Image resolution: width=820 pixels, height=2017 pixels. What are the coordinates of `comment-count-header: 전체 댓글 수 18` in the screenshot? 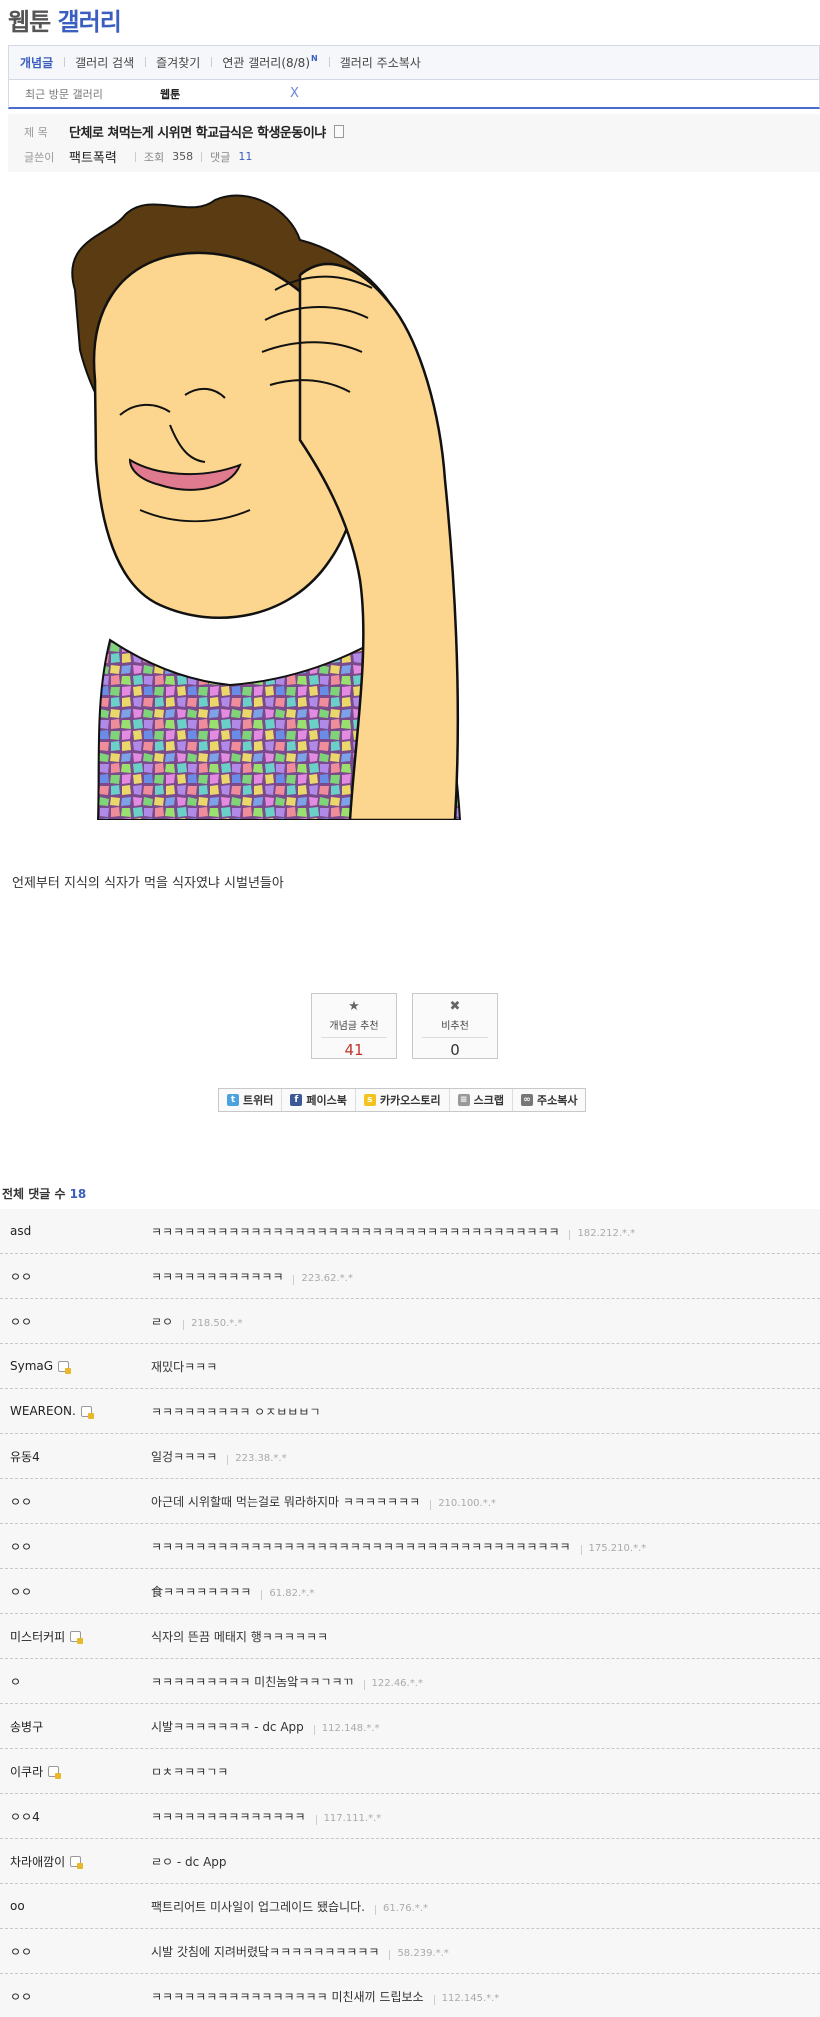 It's located at (44, 1193).